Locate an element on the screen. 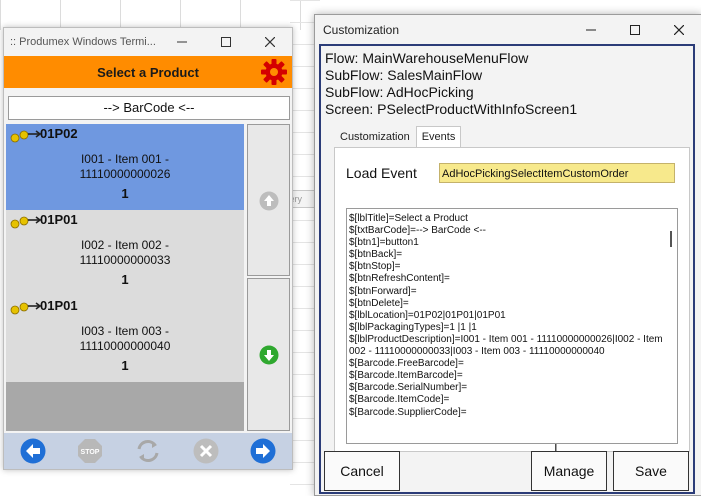 The width and height of the screenshot is (701, 496). stop-icon: STOP is located at coordinates (90, 451).